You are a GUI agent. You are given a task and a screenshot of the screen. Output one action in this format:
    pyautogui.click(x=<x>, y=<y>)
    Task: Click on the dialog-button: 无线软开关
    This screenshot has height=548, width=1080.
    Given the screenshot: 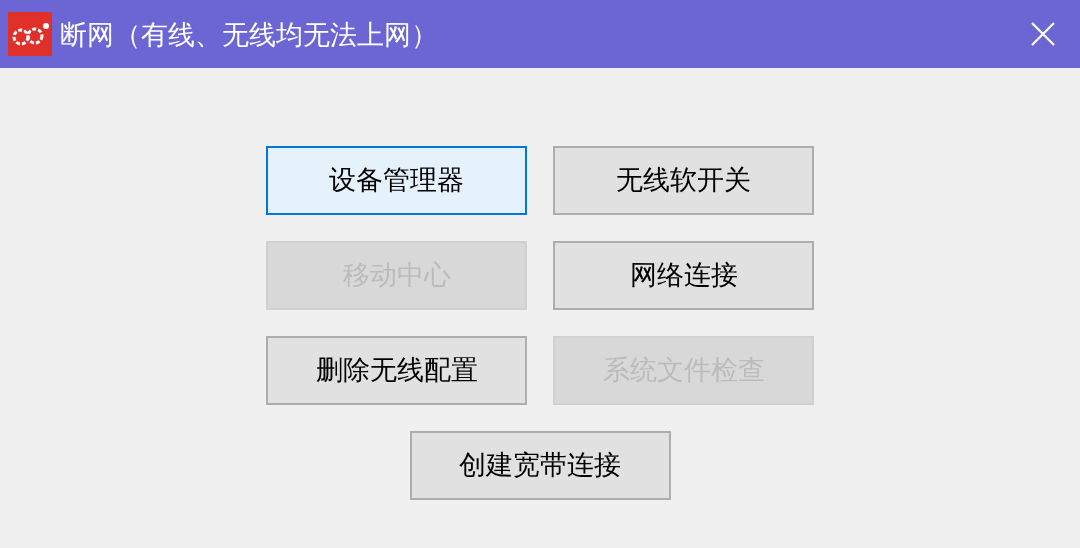 What is the action you would take?
    pyautogui.click(x=683, y=180)
    